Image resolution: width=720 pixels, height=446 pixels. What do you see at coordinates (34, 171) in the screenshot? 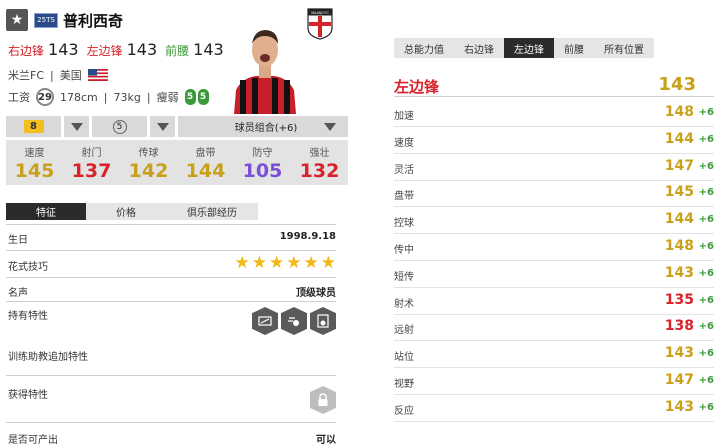
I see `stat-value: 145` at bounding box center [34, 171].